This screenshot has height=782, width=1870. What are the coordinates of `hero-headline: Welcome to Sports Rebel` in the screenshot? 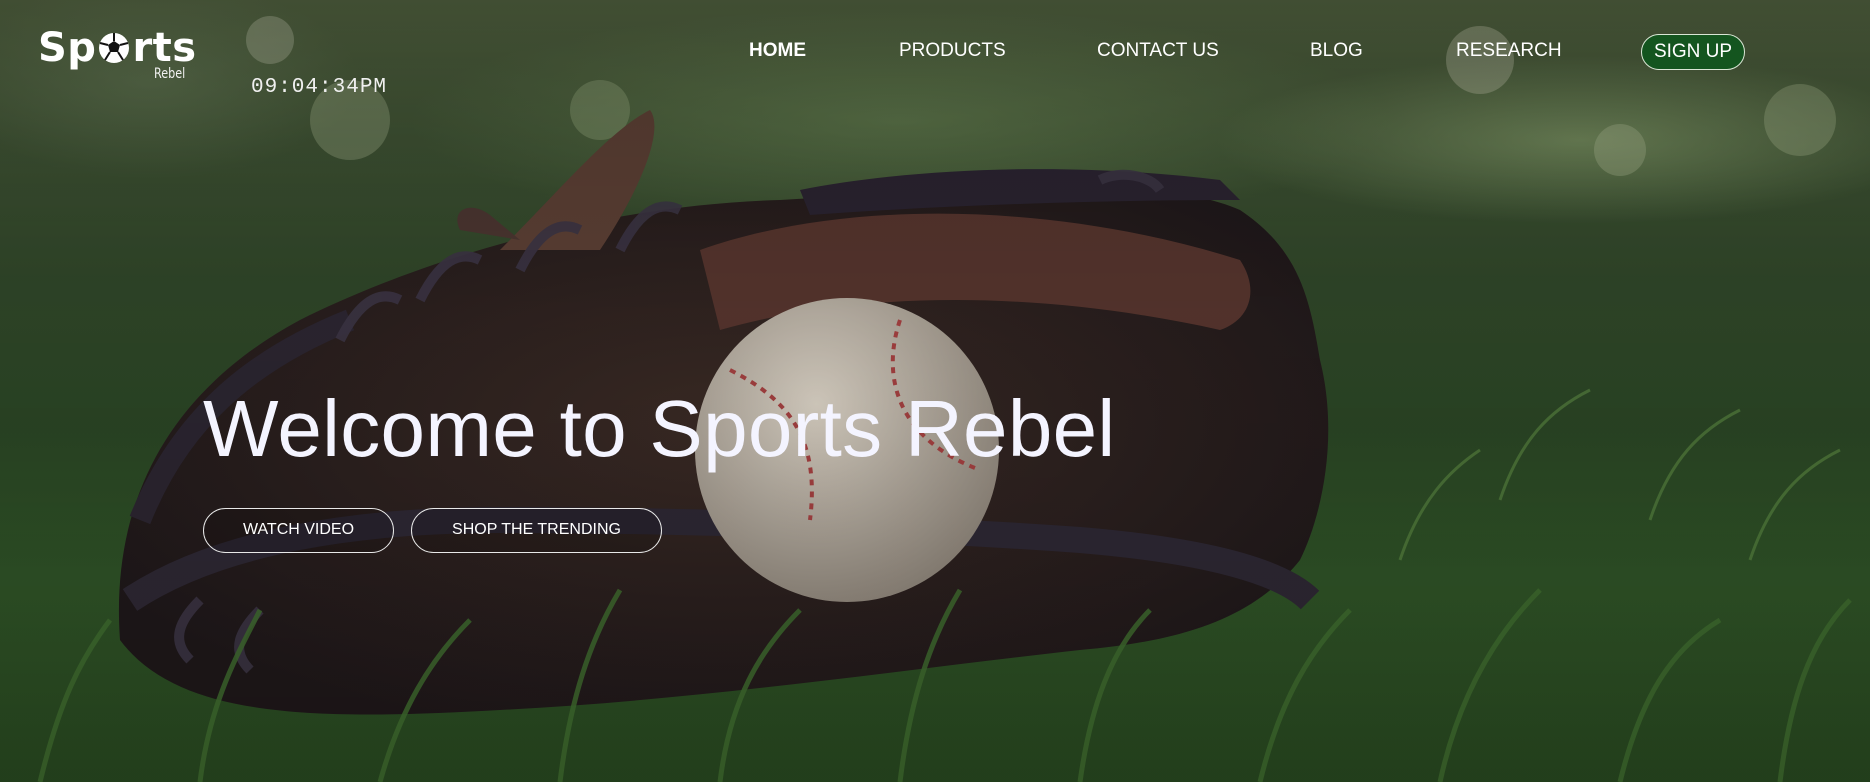 It's located at (659, 428).